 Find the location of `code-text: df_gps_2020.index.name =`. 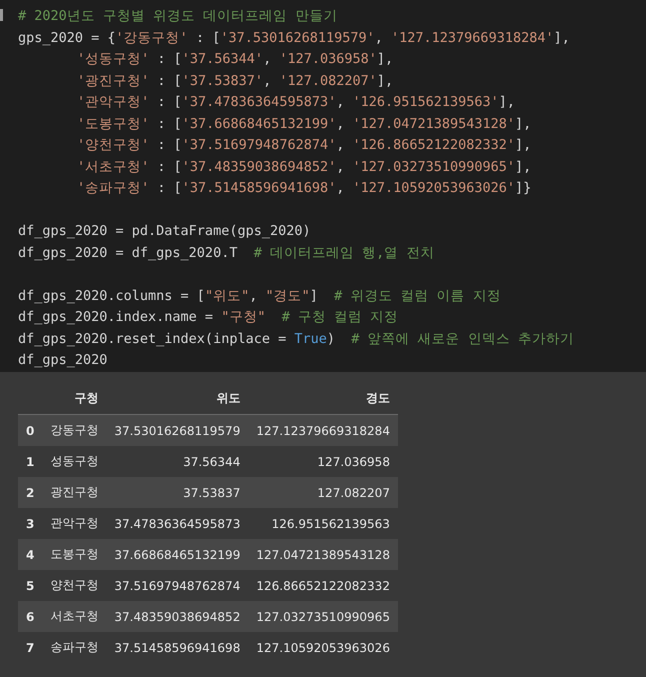

code-text: df_gps_2020.index.name = is located at coordinates (116, 317).